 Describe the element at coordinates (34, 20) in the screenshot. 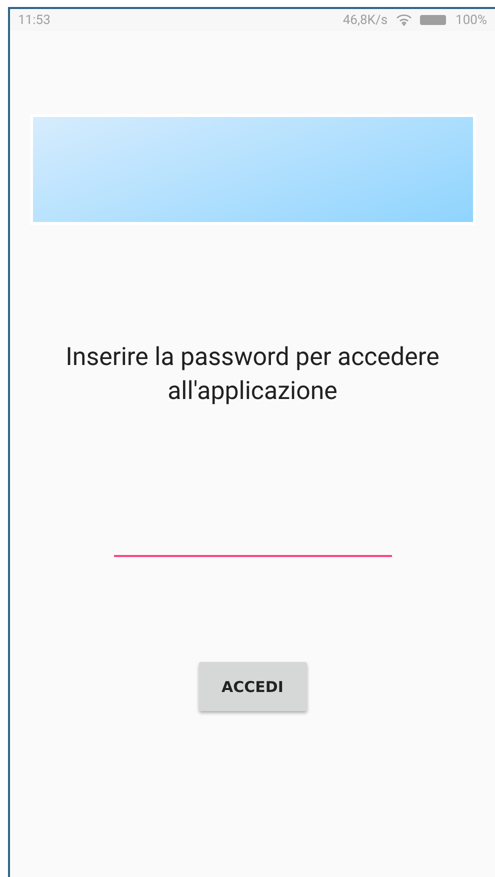

I see `status-time: 11:53` at that location.